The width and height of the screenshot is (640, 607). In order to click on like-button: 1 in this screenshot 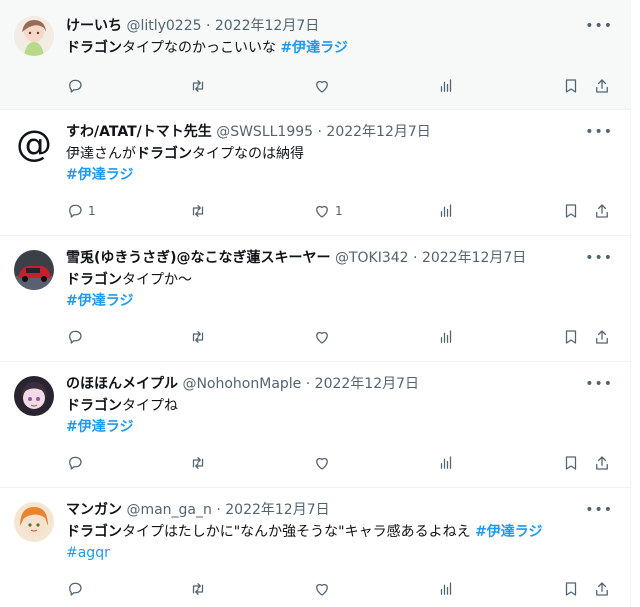, I will do `click(328, 211)`.